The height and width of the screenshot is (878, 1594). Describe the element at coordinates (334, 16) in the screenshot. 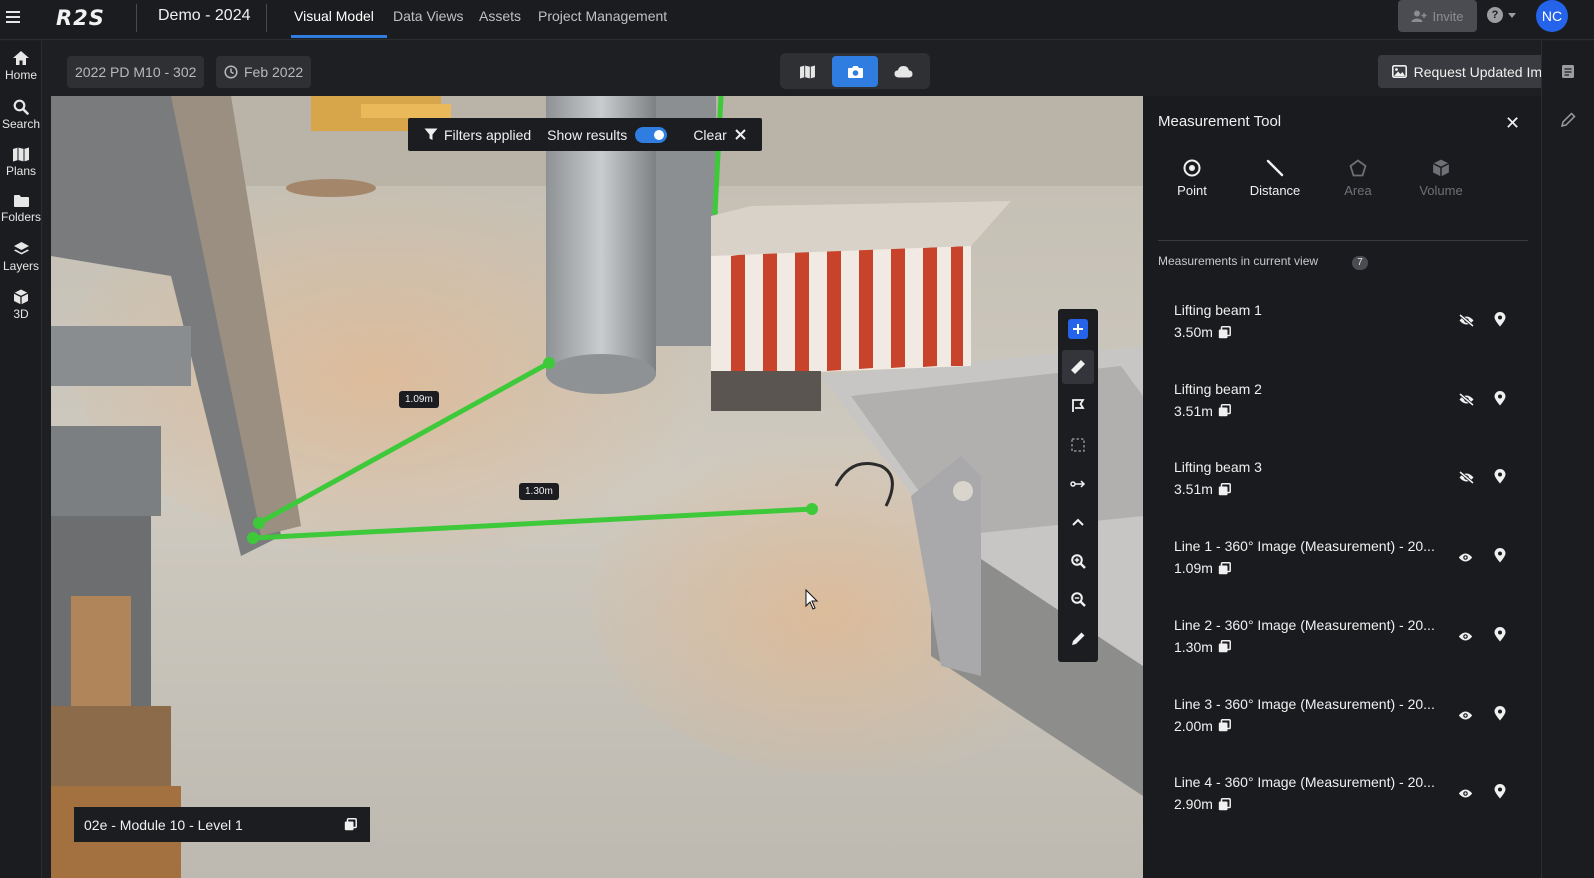

I see `tab-visual-model: Visual Model` at that location.